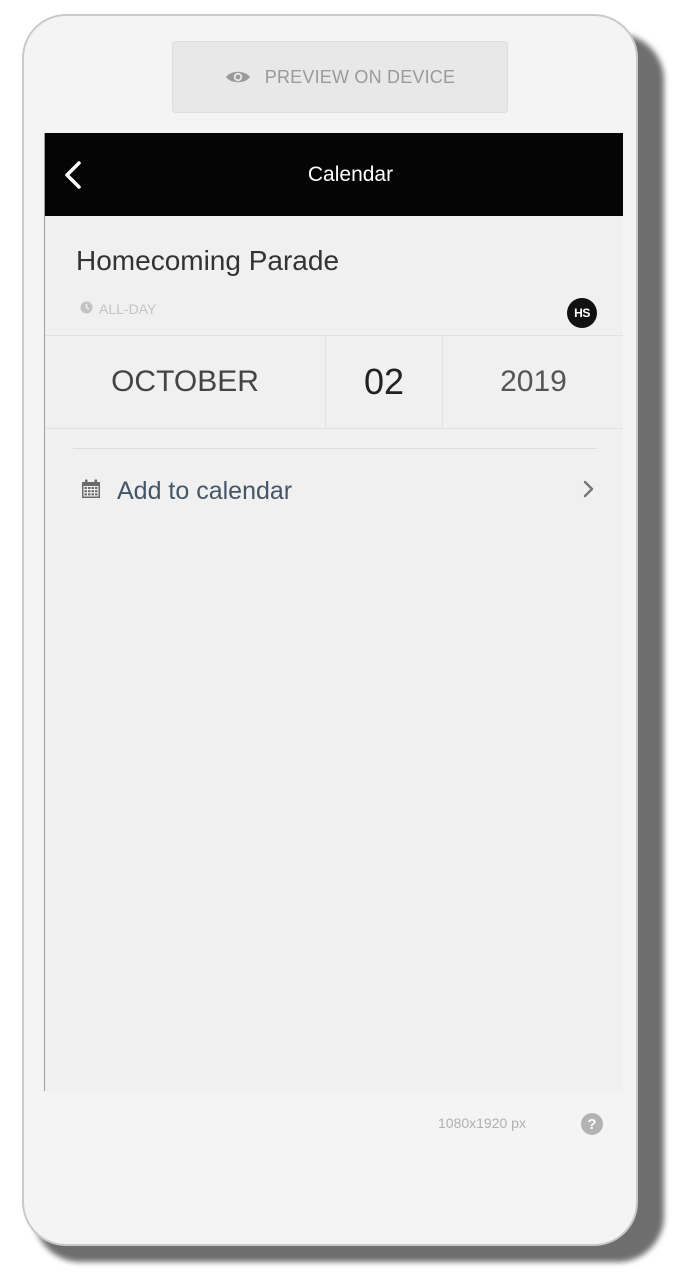  I want to click on date-day: 02, so click(384, 382).